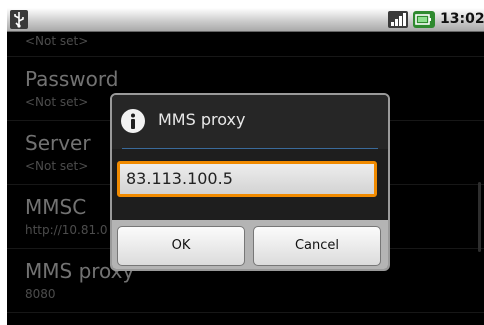 The height and width of the screenshot is (325, 484). Describe the element at coordinates (247, 179) in the screenshot. I see `mms-proxy-input: 83.113.100.5` at that location.